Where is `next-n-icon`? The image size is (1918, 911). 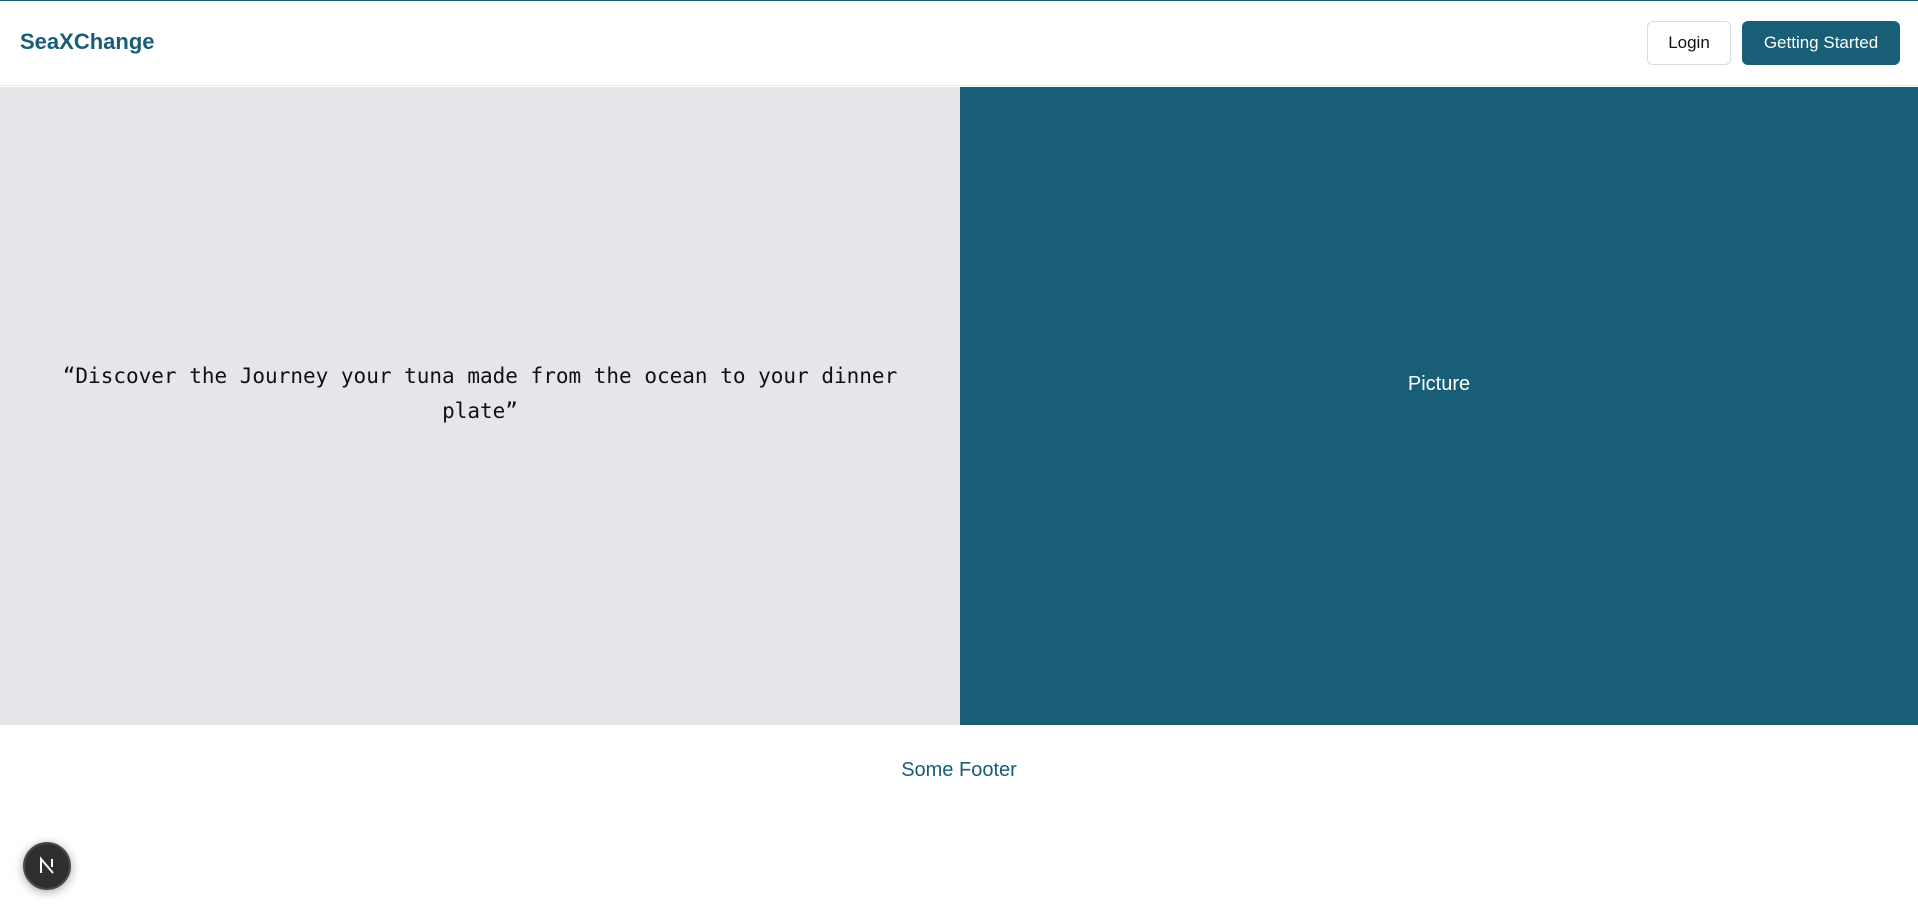
next-n-icon is located at coordinates (47, 865).